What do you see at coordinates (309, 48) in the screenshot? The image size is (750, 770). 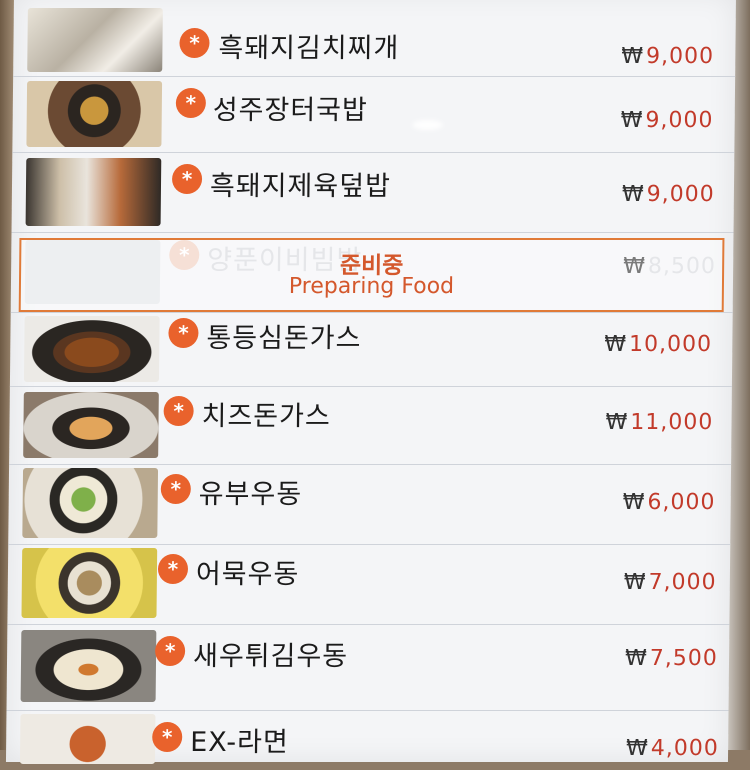 I see `menu-item-name: 흑돼지김치찌개` at bounding box center [309, 48].